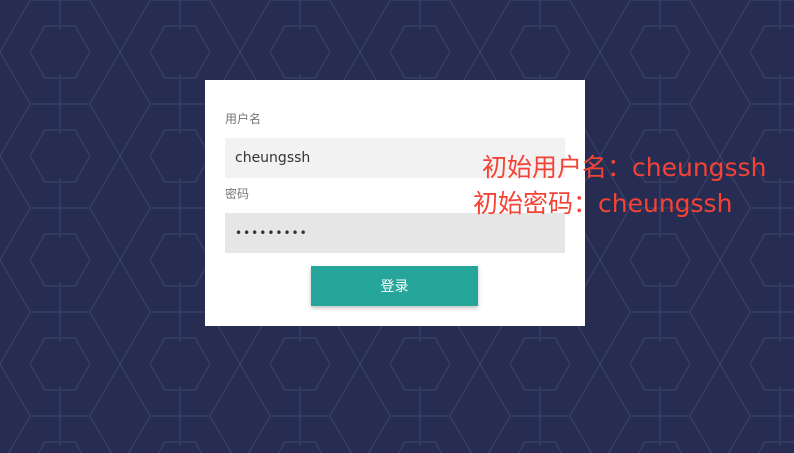  What do you see at coordinates (243, 119) in the screenshot?
I see `username-label: 用户名` at bounding box center [243, 119].